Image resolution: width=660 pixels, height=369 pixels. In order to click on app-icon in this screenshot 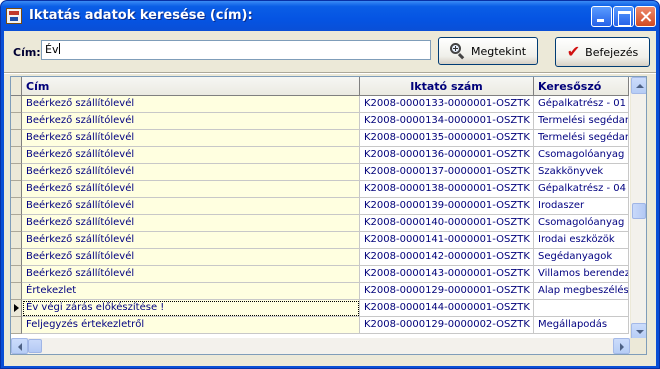, I will do `click(14, 16)`.